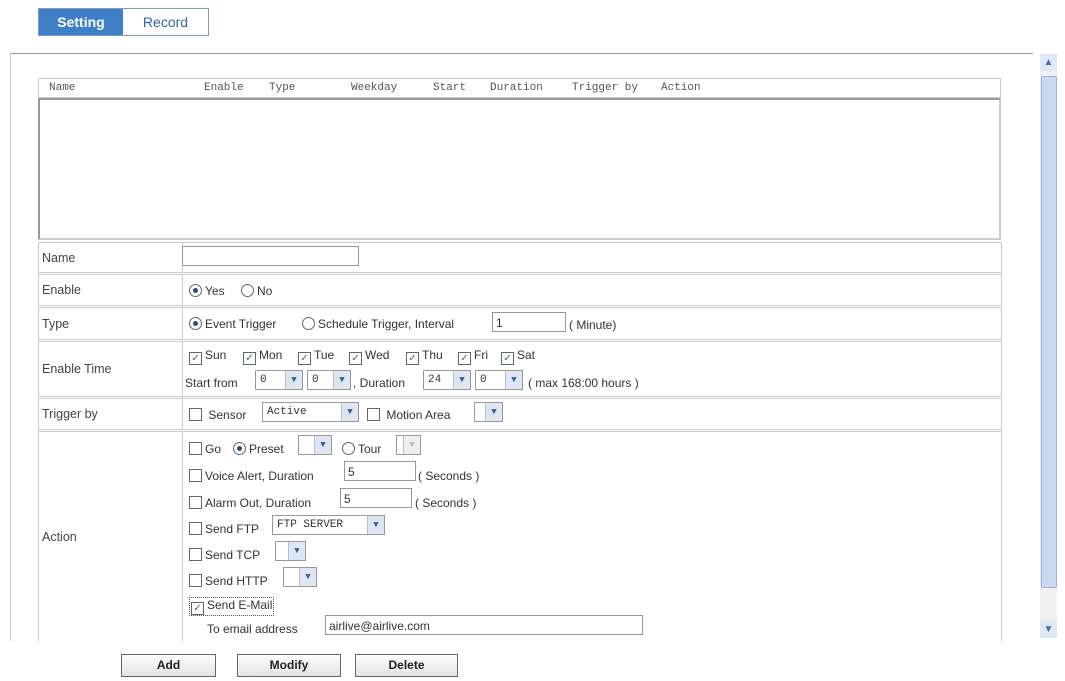  I want to click on tab-record: Record, so click(165, 22).